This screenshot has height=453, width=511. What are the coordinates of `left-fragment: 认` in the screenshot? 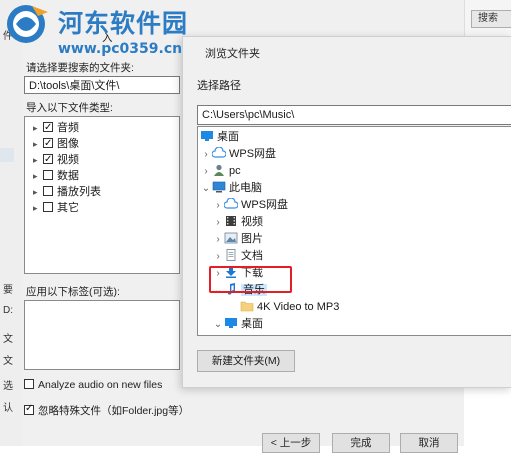 It's located at (8, 408).